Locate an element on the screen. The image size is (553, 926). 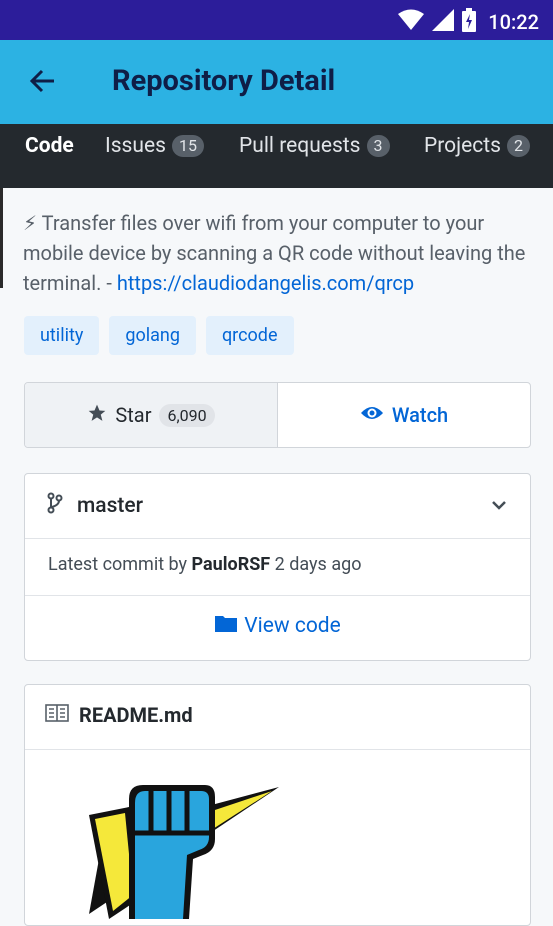
eye-icon is located at coordinates (372, 415).